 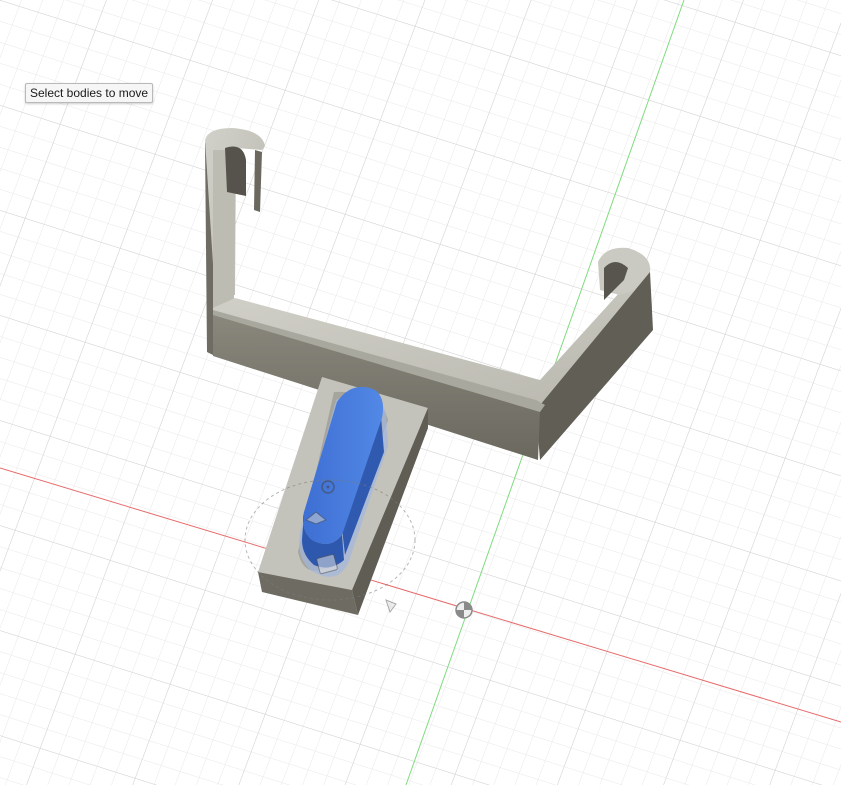 I want to click on bracket-left-hook, so click(x=235, y=171).